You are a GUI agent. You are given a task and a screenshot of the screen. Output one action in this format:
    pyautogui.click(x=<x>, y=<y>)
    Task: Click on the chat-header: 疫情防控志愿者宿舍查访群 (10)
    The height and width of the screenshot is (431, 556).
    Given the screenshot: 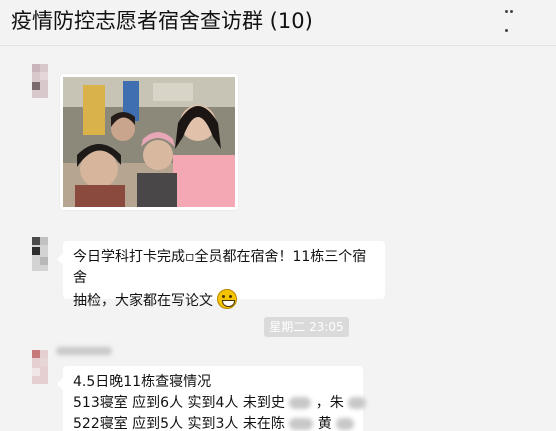 What is the action you would take?
    pyautogui.click(x=278, y=23)
    